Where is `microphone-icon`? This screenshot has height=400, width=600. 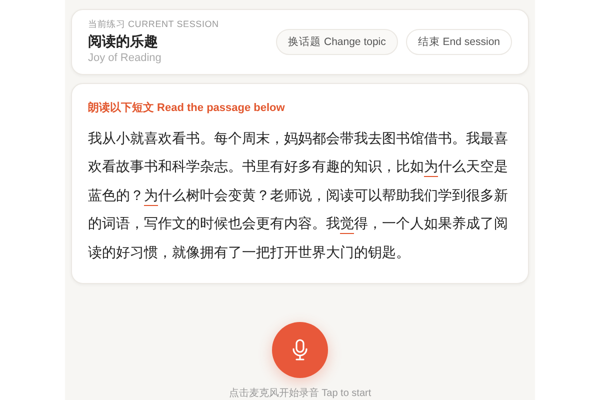
microphone-icon is located at coordinates (300, 350).